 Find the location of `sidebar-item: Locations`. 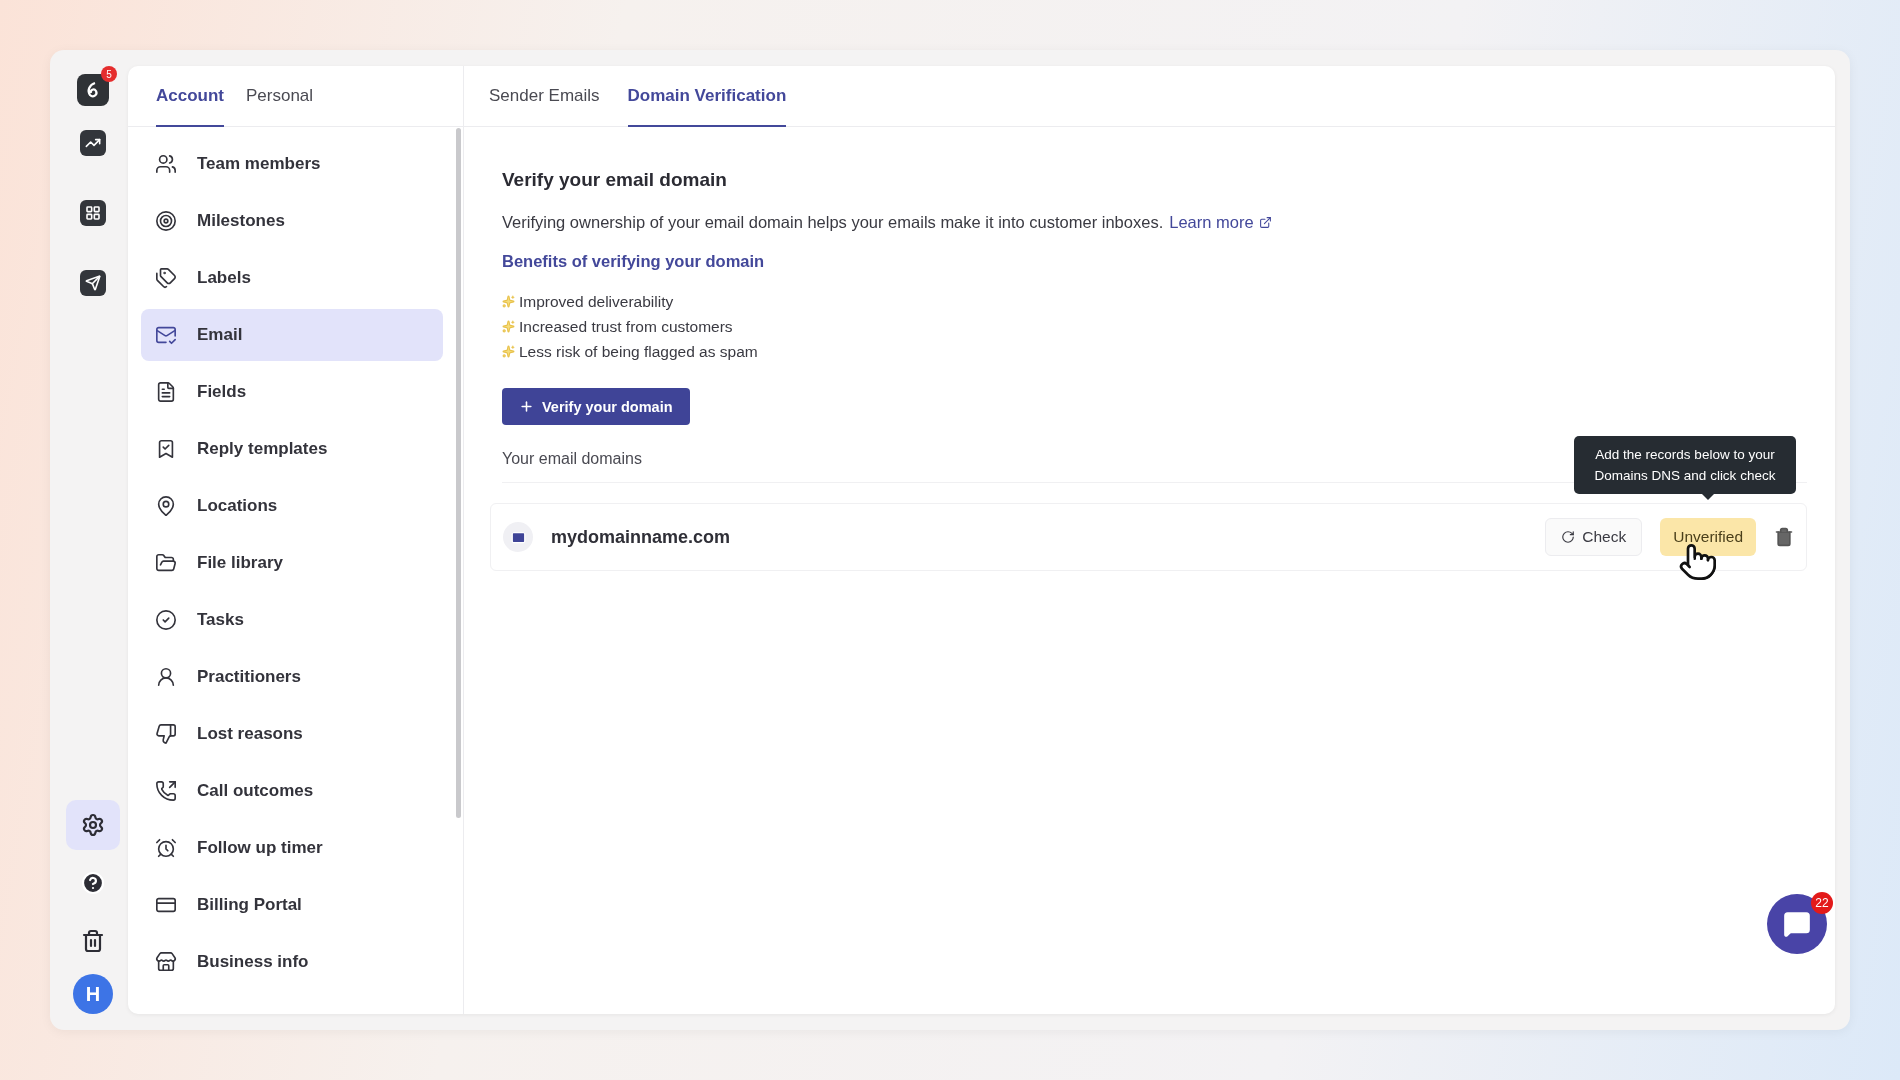

sidebar-item: Locations is located at coordinates (292, 506).